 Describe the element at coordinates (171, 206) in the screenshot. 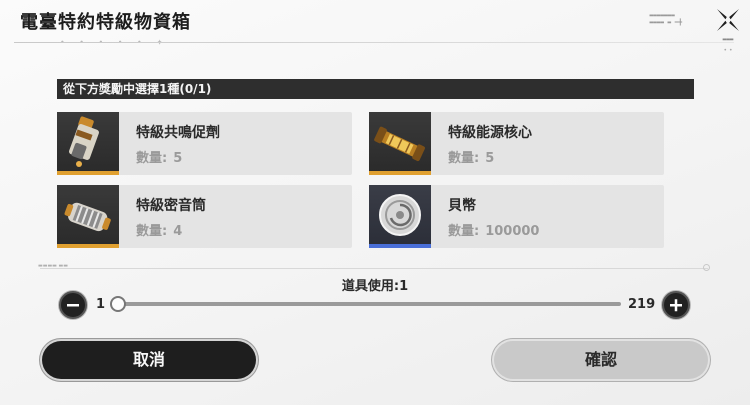

I see `item-name: 特級密音筒` at that location.